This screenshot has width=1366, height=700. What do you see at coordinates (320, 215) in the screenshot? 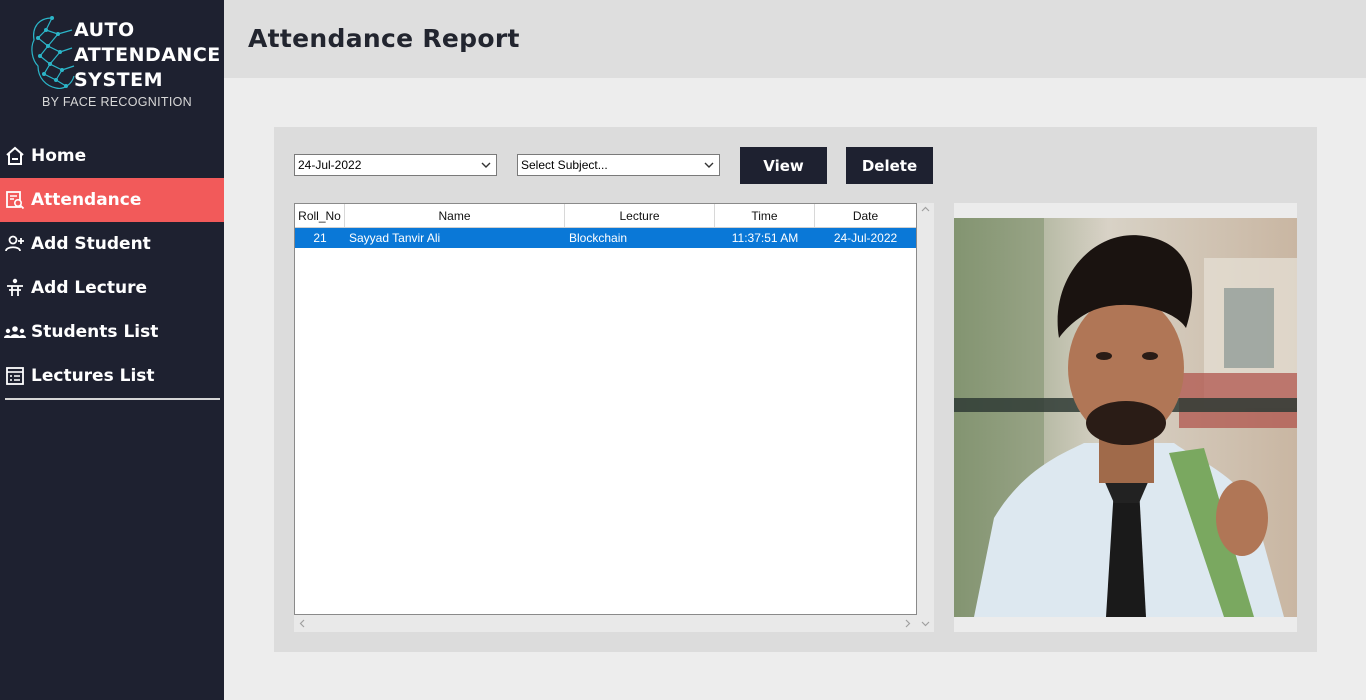
I see `column-header-roll-no: Roll_No` at bounding box center [320, 215].